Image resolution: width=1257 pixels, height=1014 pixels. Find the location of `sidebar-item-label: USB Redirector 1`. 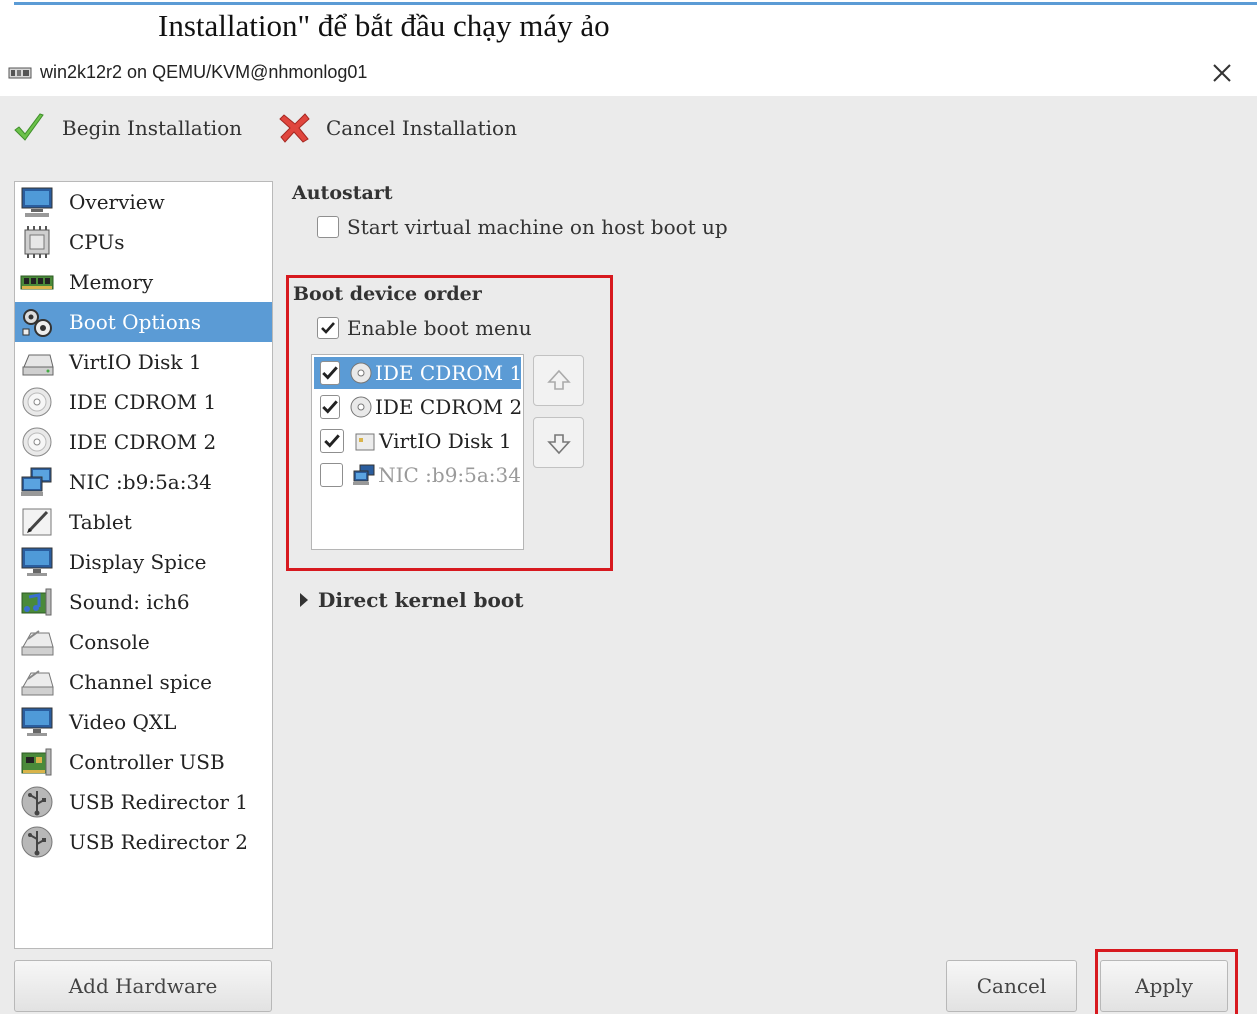

sidebar-item-label: USB Redirector 1 is located at coordinates (159, 802).